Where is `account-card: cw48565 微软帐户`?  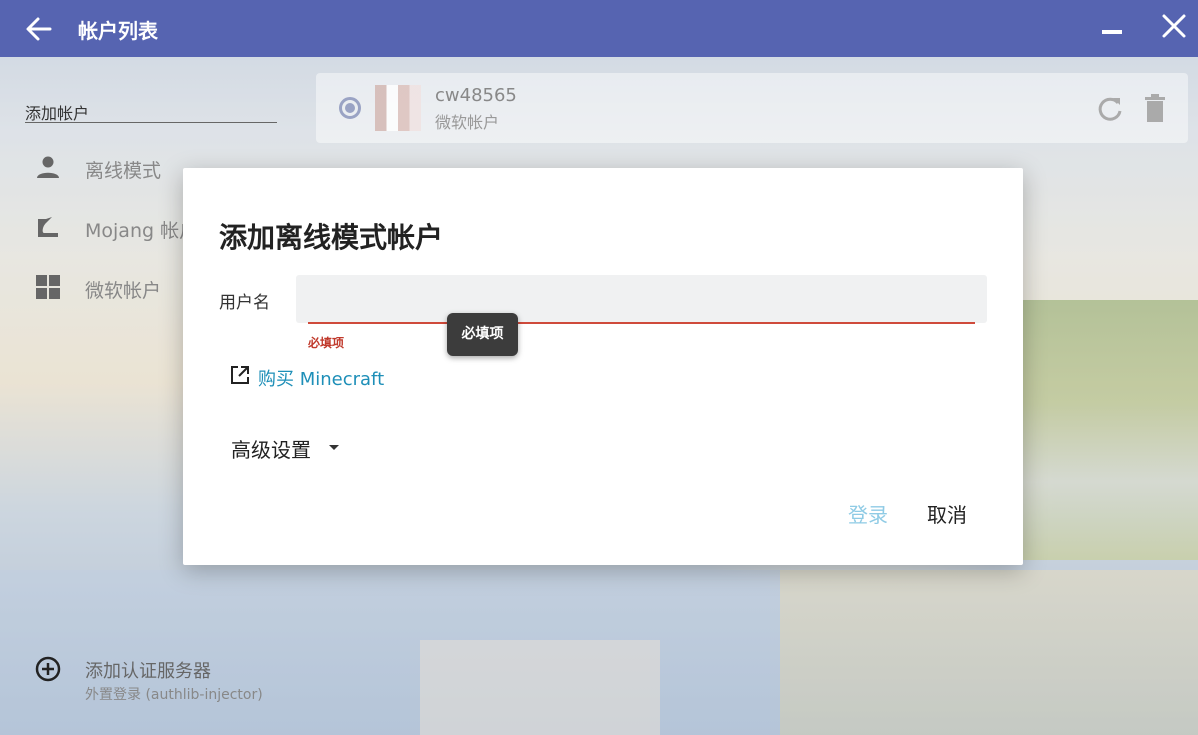 account-card: cw48565 微软帐户 is located at coordinates (752, 108).